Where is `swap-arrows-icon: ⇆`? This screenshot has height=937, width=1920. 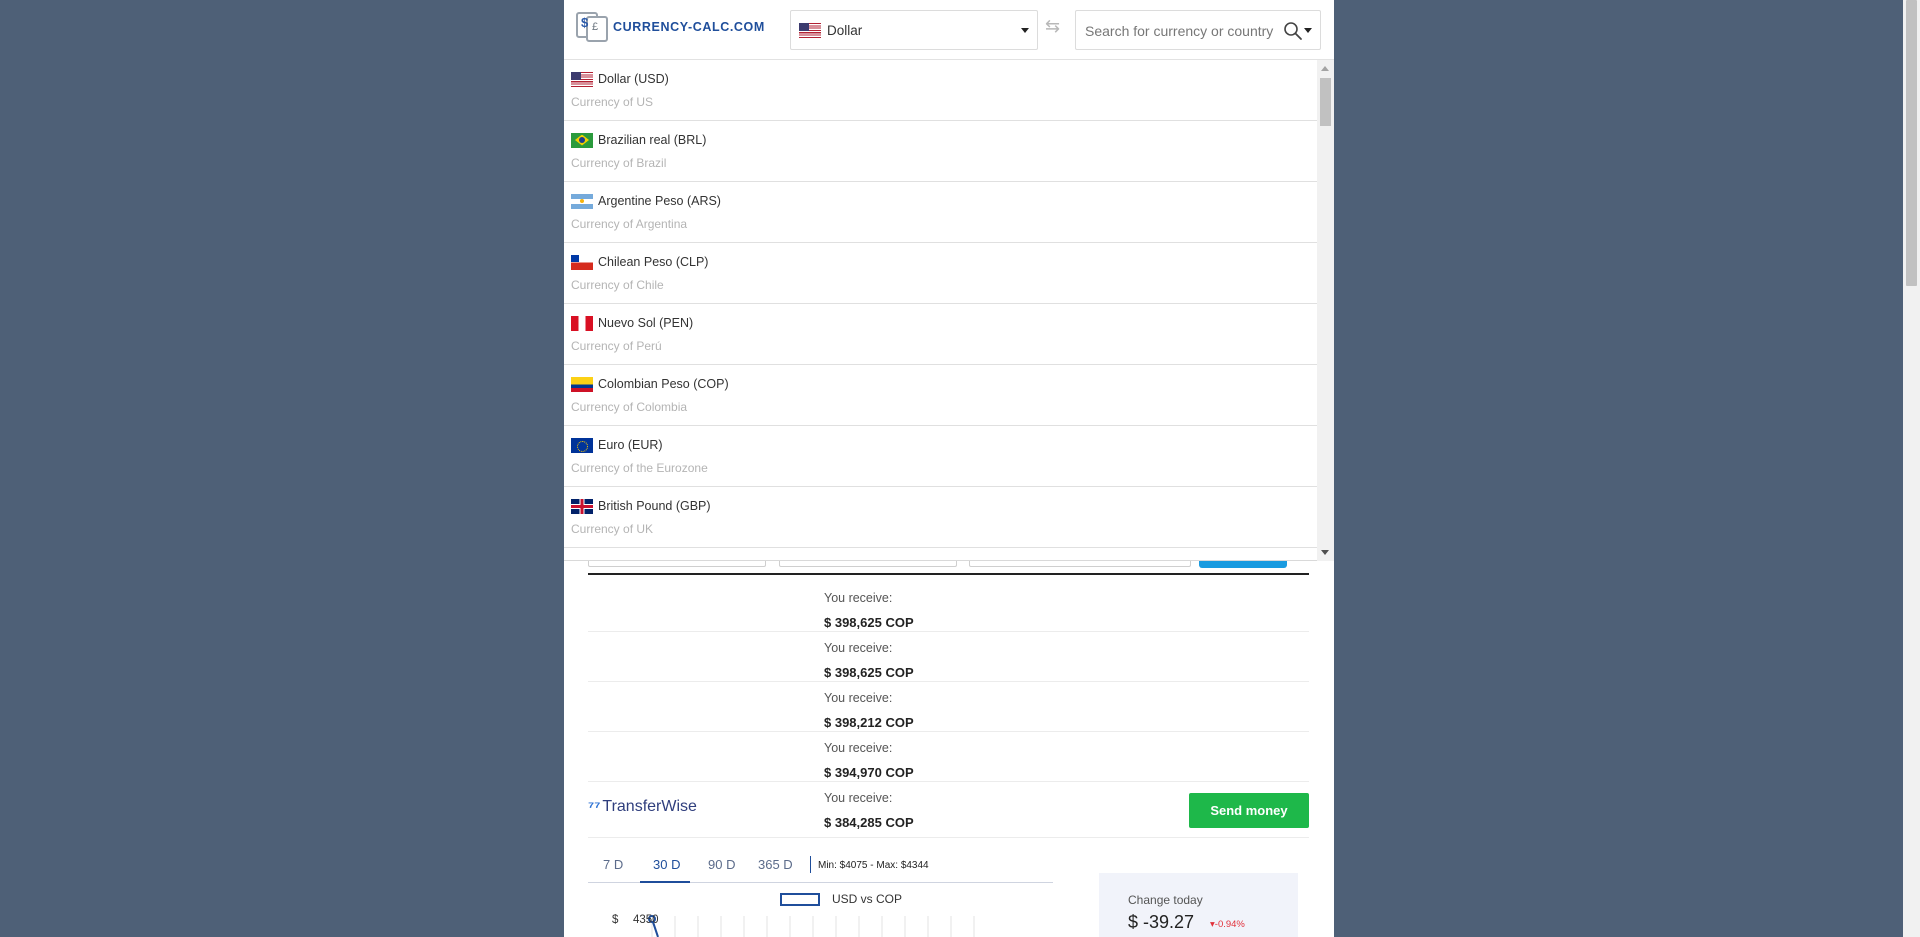
swap-arrows-icon: ⇆ is located at coordinates (1052, 26).